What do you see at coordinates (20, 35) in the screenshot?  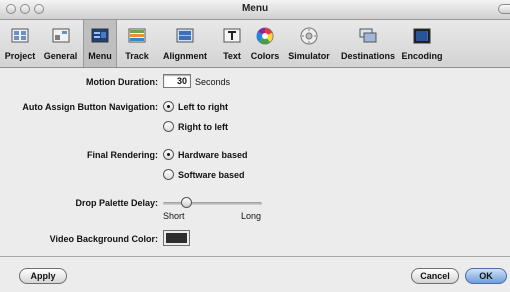 I see `project-icon` at bounding box center [20, 35].